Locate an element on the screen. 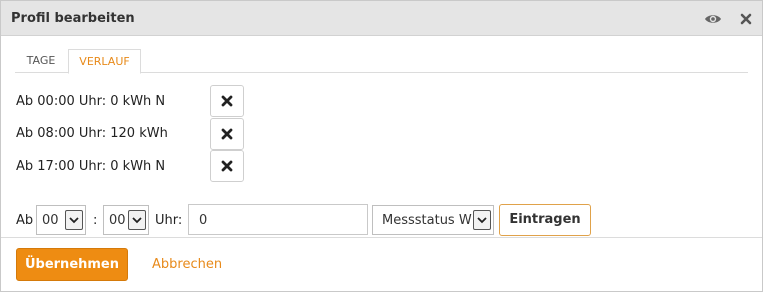 The image size is (763, 292). hour-select: 00 is located at coordinates (61, 220).